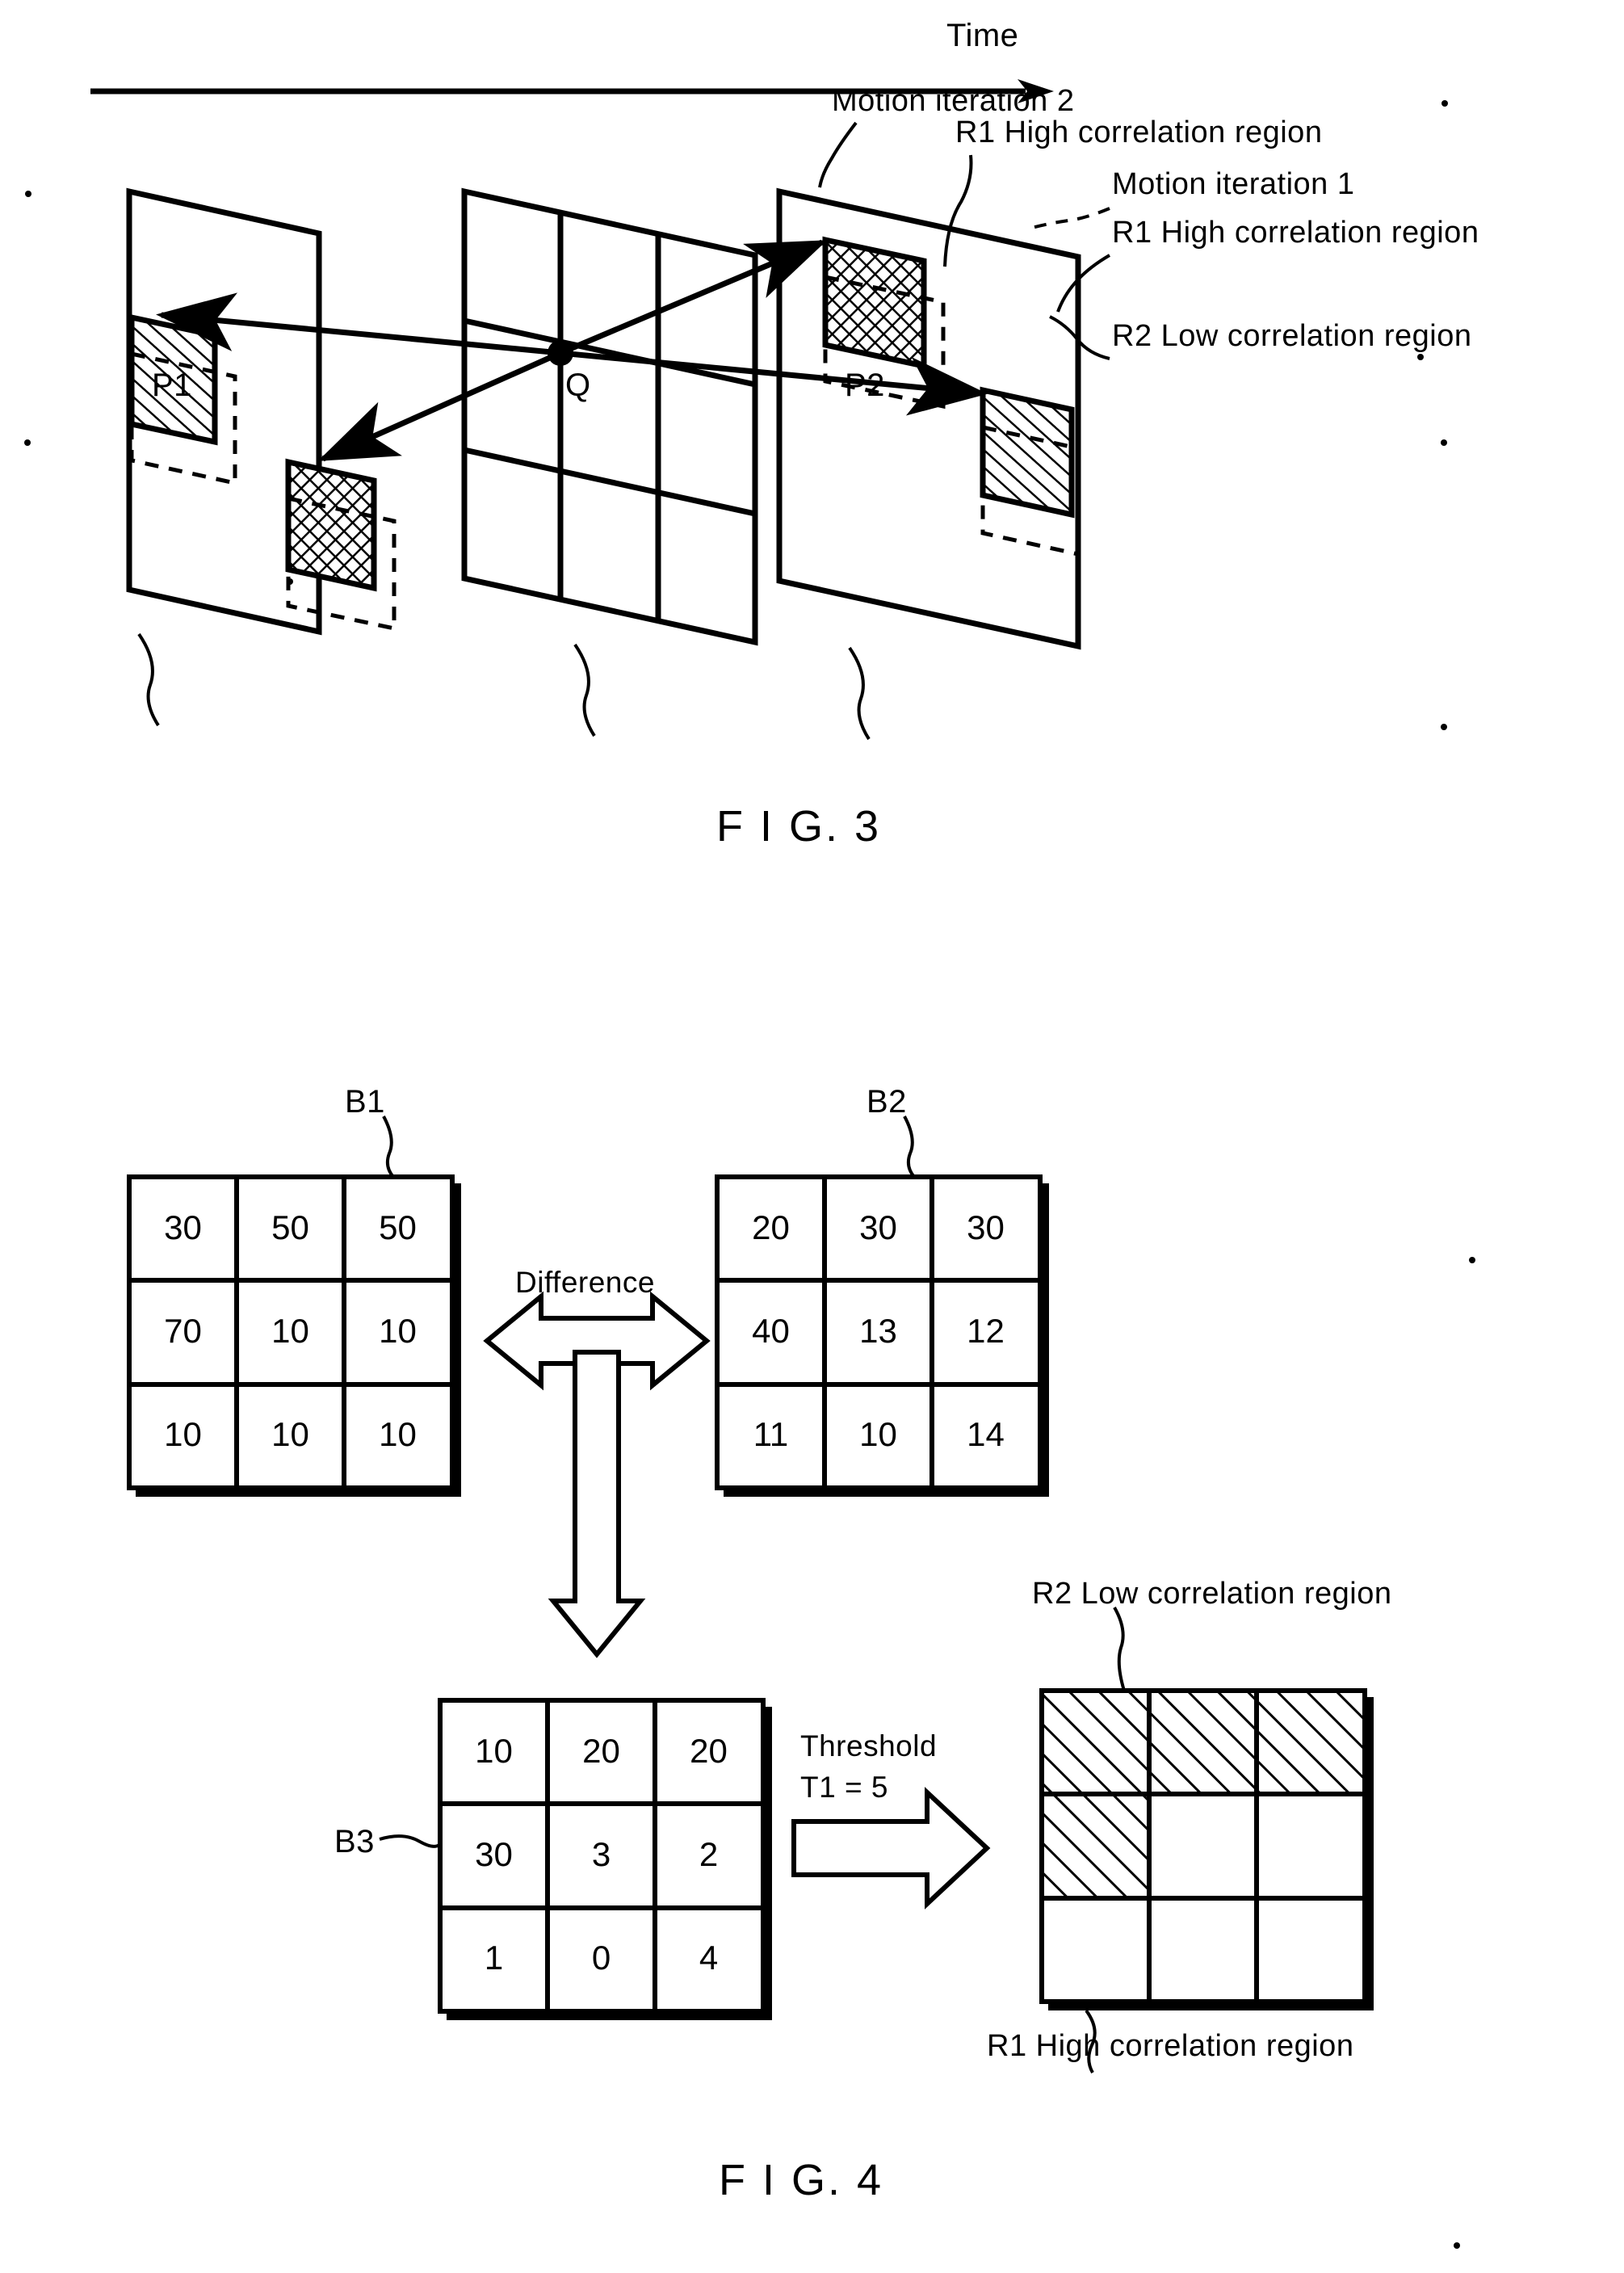 The height and width of the screenshot is (2273, 1624). What do you see at coordinates (891, 1848) in the screenshot?
I see `threshold-arrow` at bounding box center [891, 1848].